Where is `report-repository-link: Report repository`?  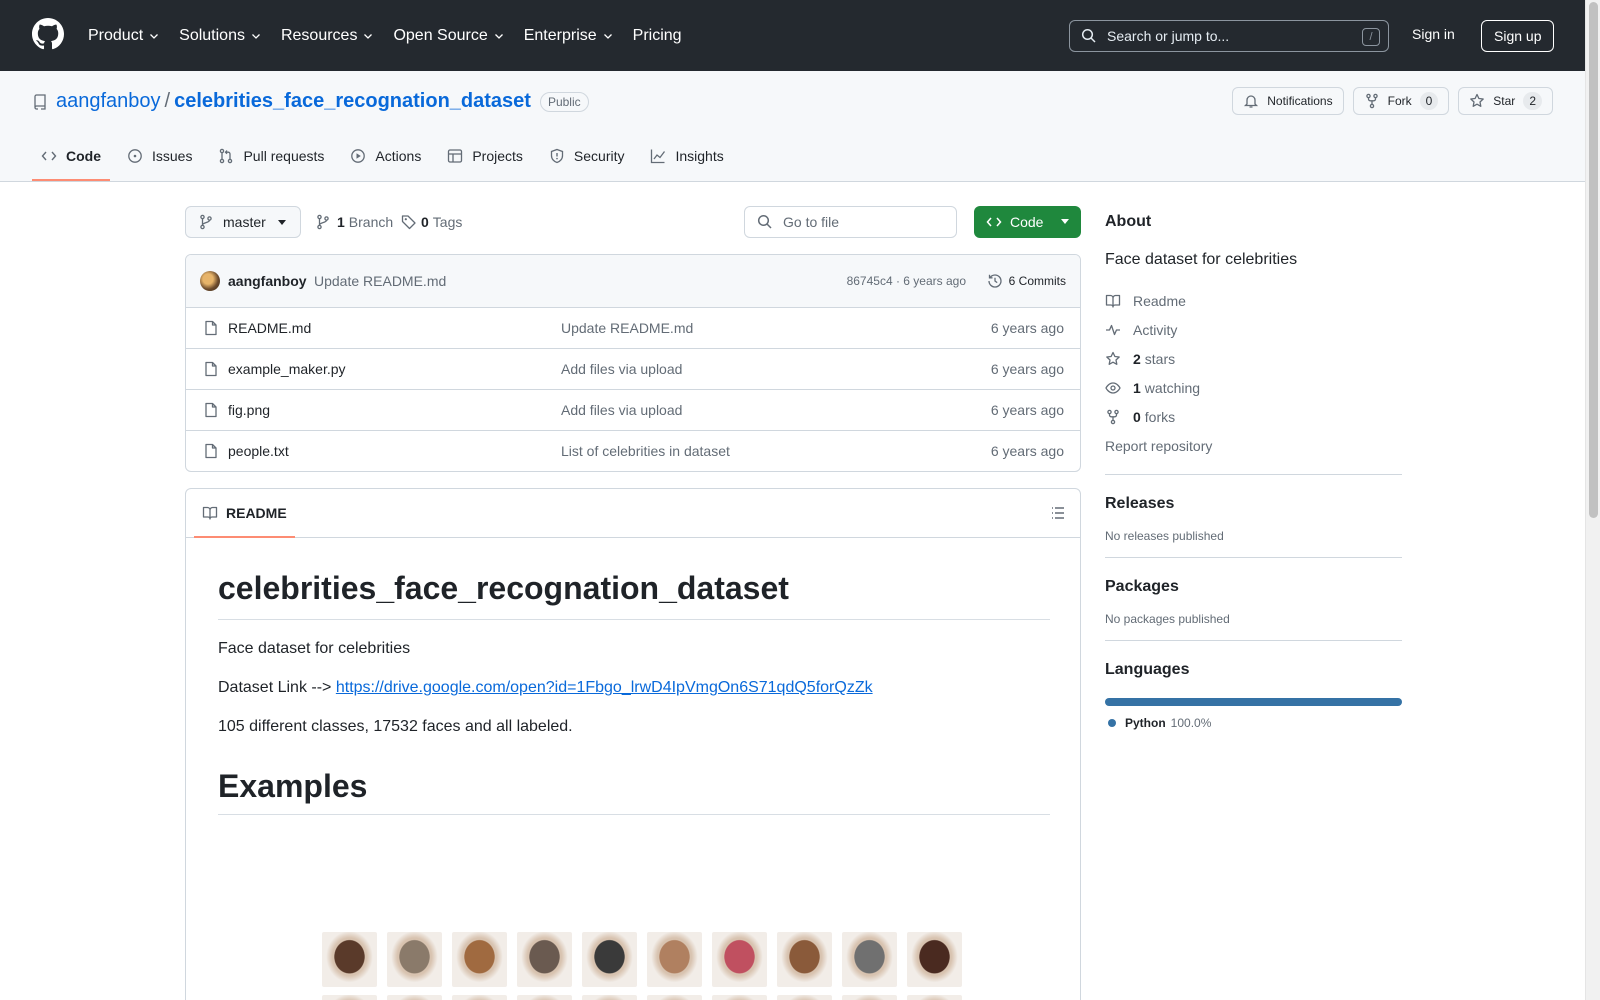 report-repository-link: Report repository is located at coordinates (1253, 445).